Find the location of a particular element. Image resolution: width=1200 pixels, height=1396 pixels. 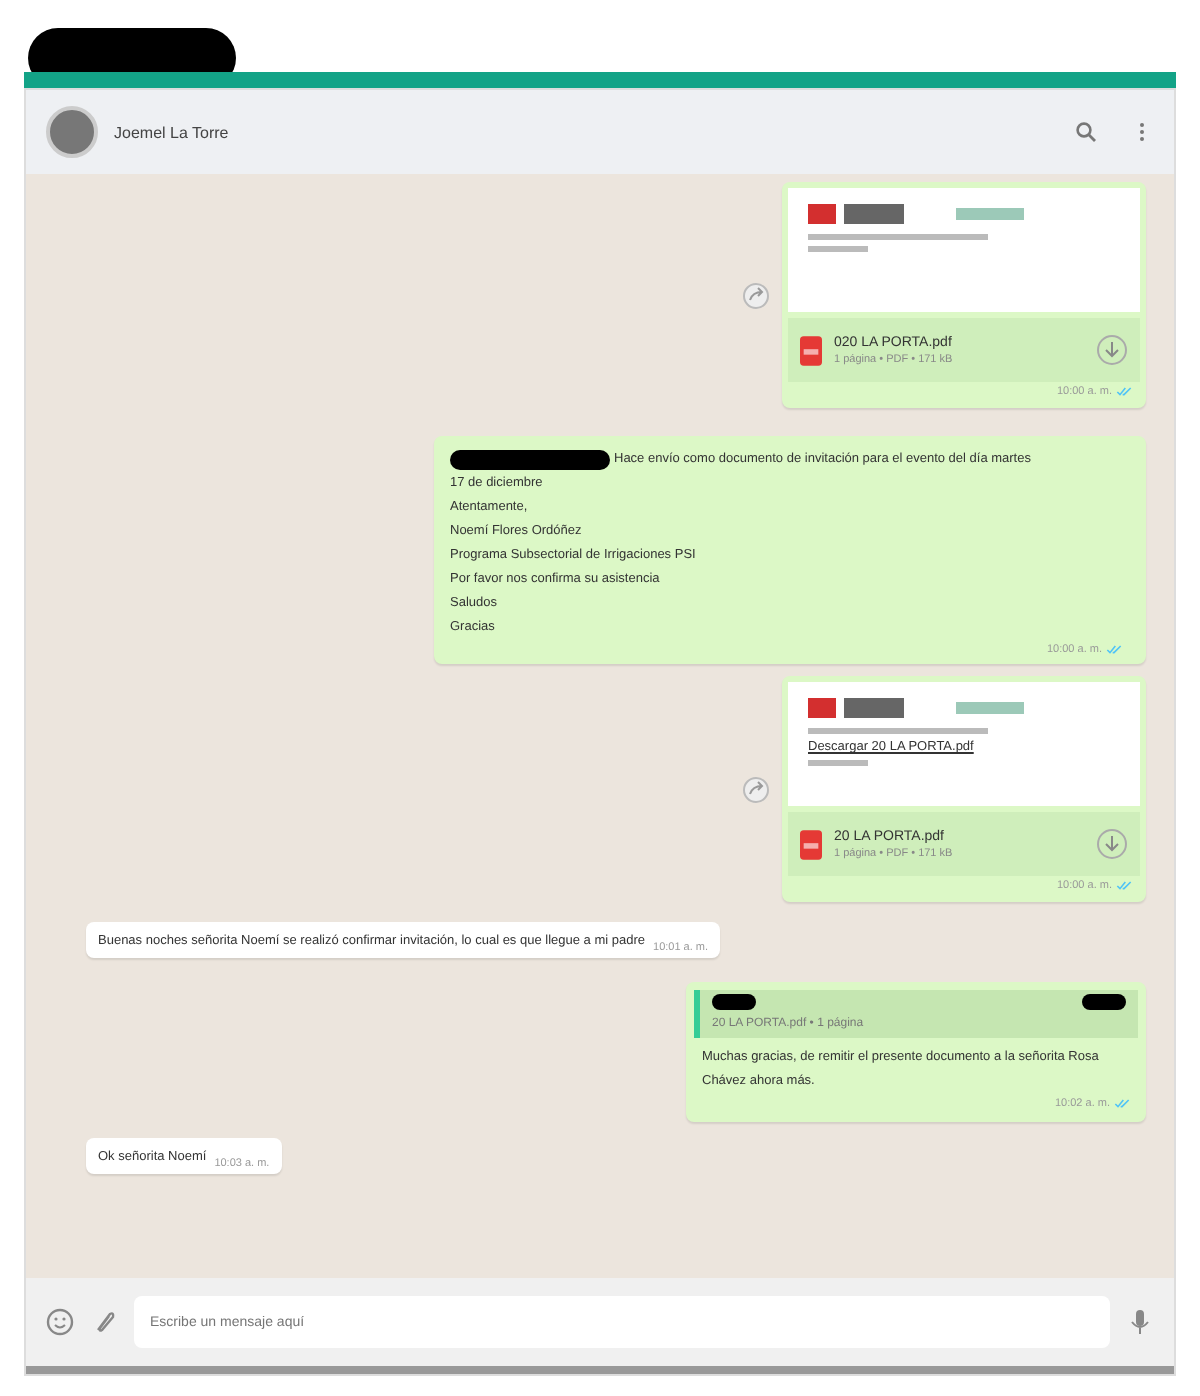

microphone-icon is located at coordinates (1140, 1322).